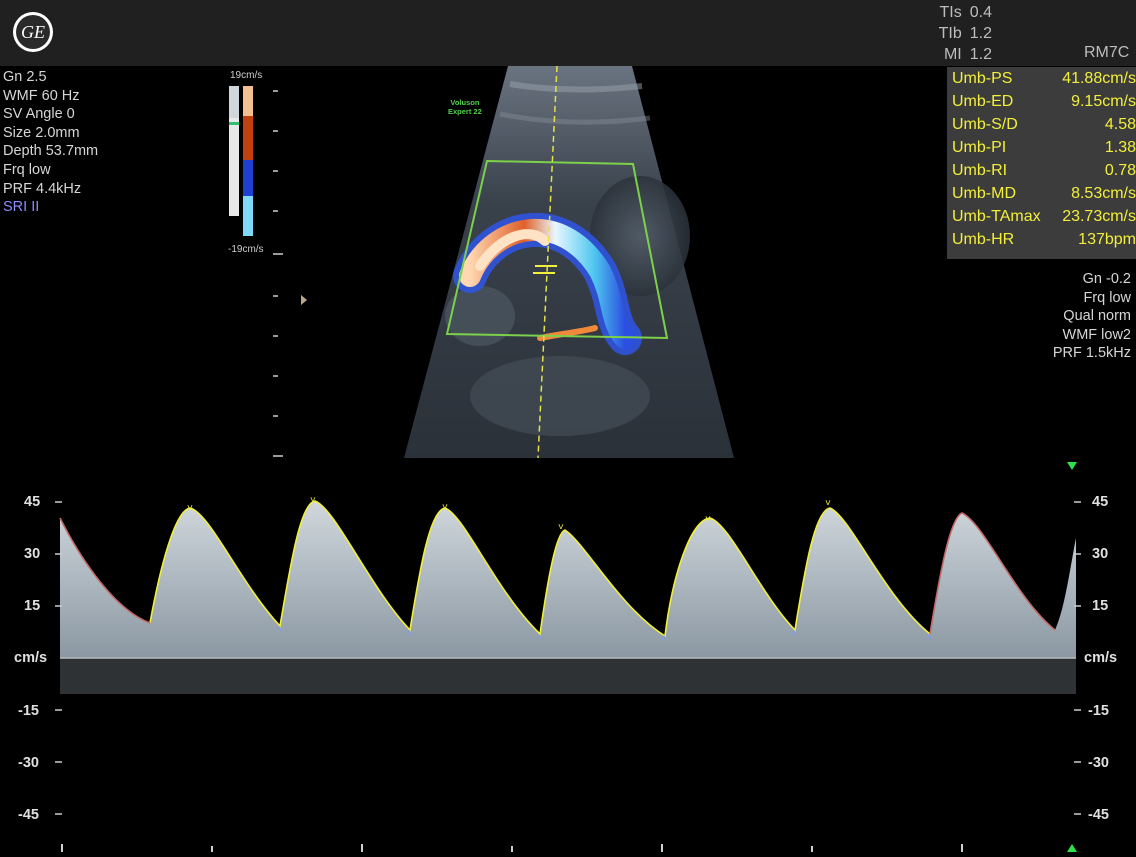 Image resolution: width=1136 pixels, height=857 pixels. What do you see at coordinates (28, 763) in the screenshot?
I see `axis-left-neg30: -30` at bounding box center [28, 763].